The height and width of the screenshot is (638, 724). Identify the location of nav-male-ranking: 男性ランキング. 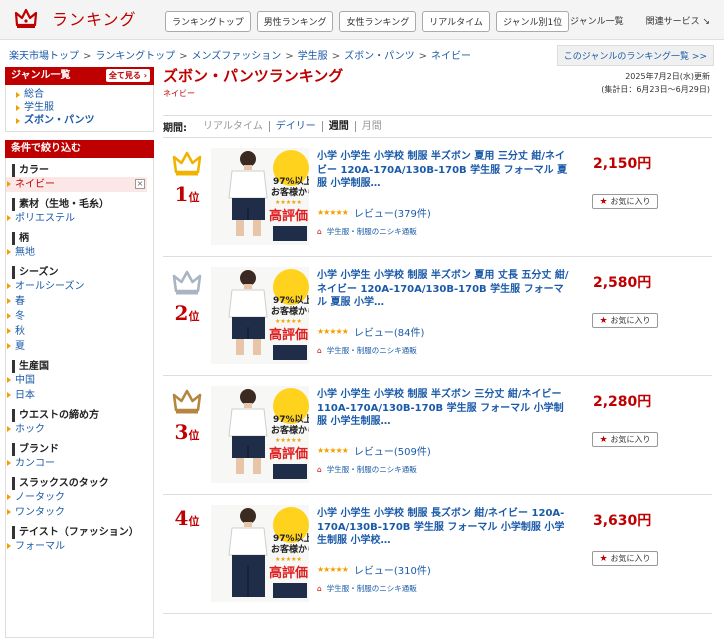
(295, 21).